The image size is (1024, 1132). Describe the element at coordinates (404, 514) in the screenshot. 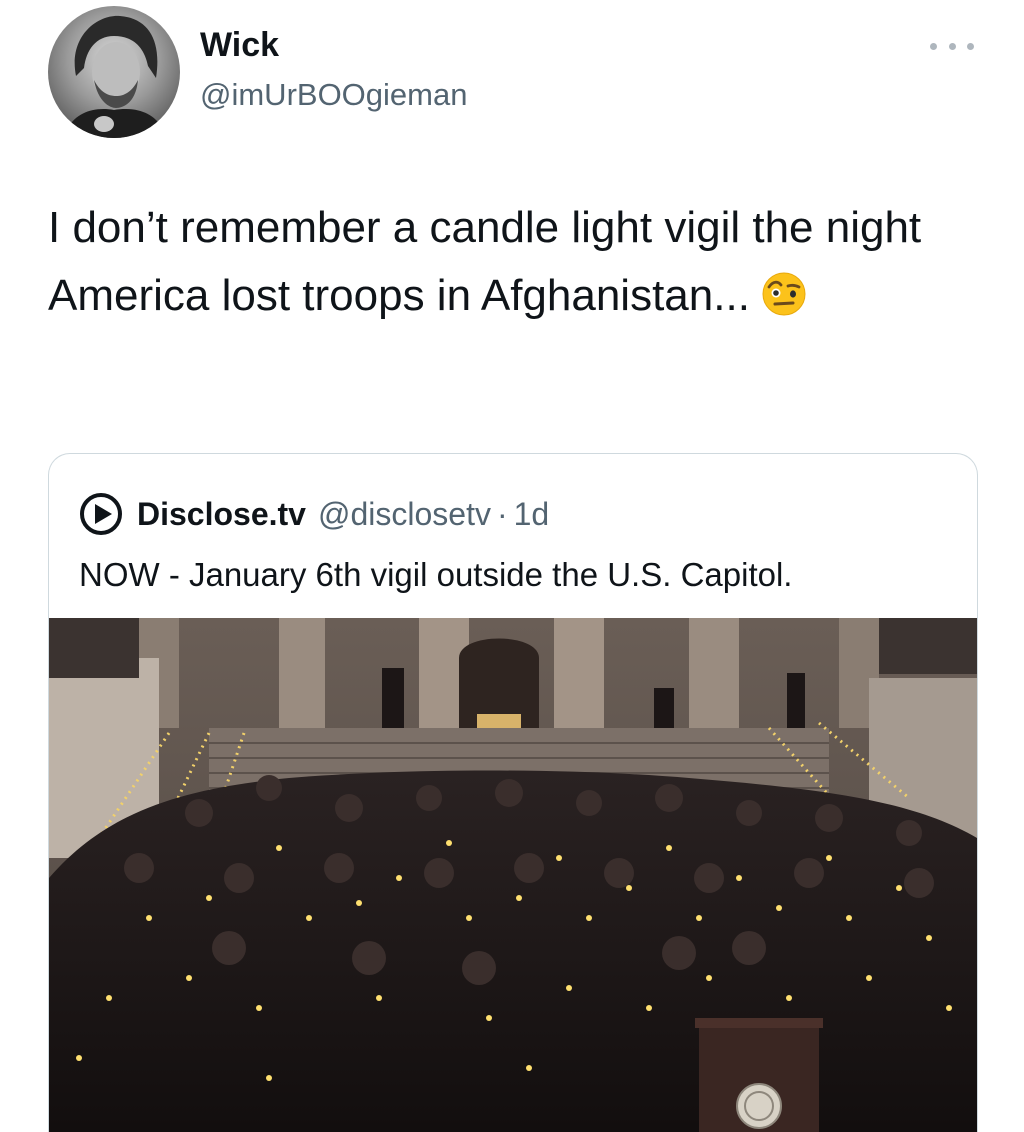

I see `quoted-handle: @disclosetv` at that location.